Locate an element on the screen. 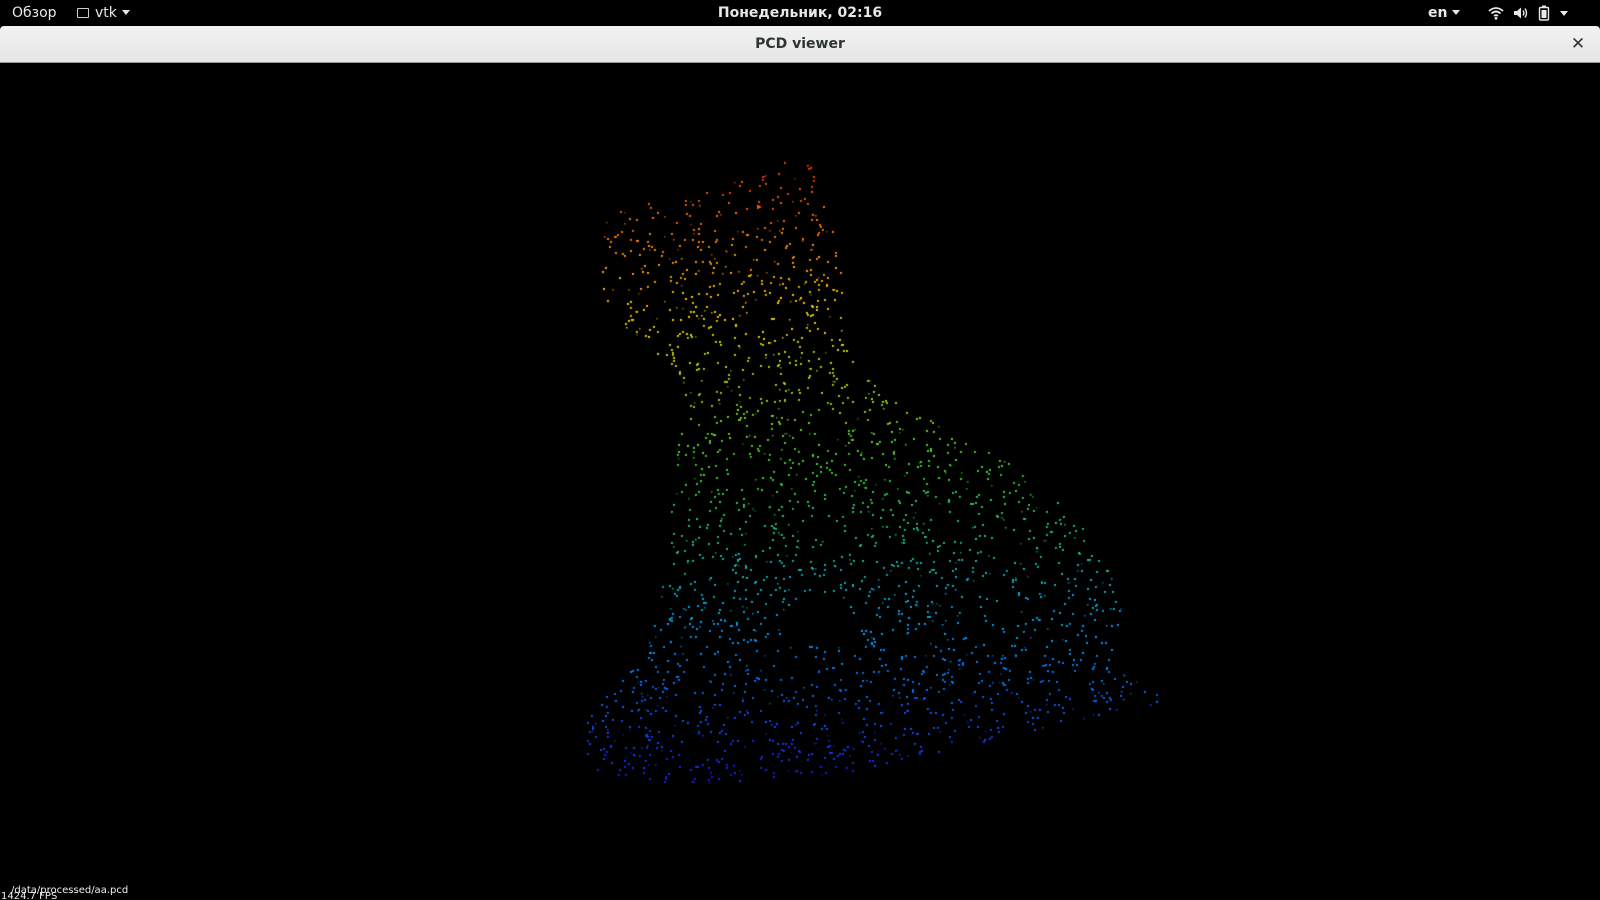  window-titlebar: PCD viewer ✕ is located at coordinates (800, 44).